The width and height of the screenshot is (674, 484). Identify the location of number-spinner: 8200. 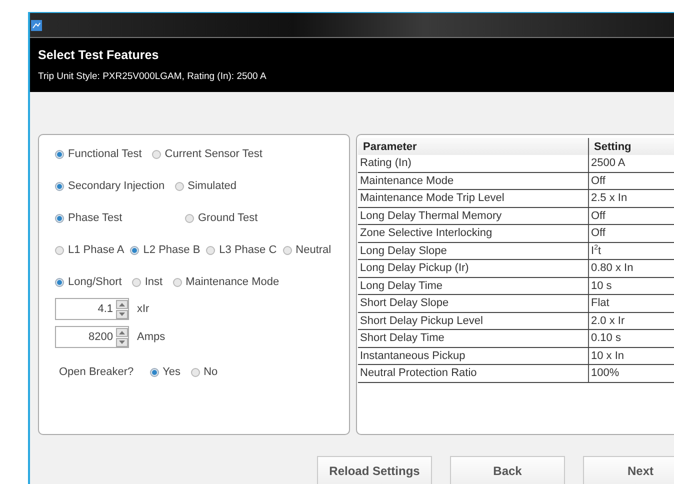
(92, 337).